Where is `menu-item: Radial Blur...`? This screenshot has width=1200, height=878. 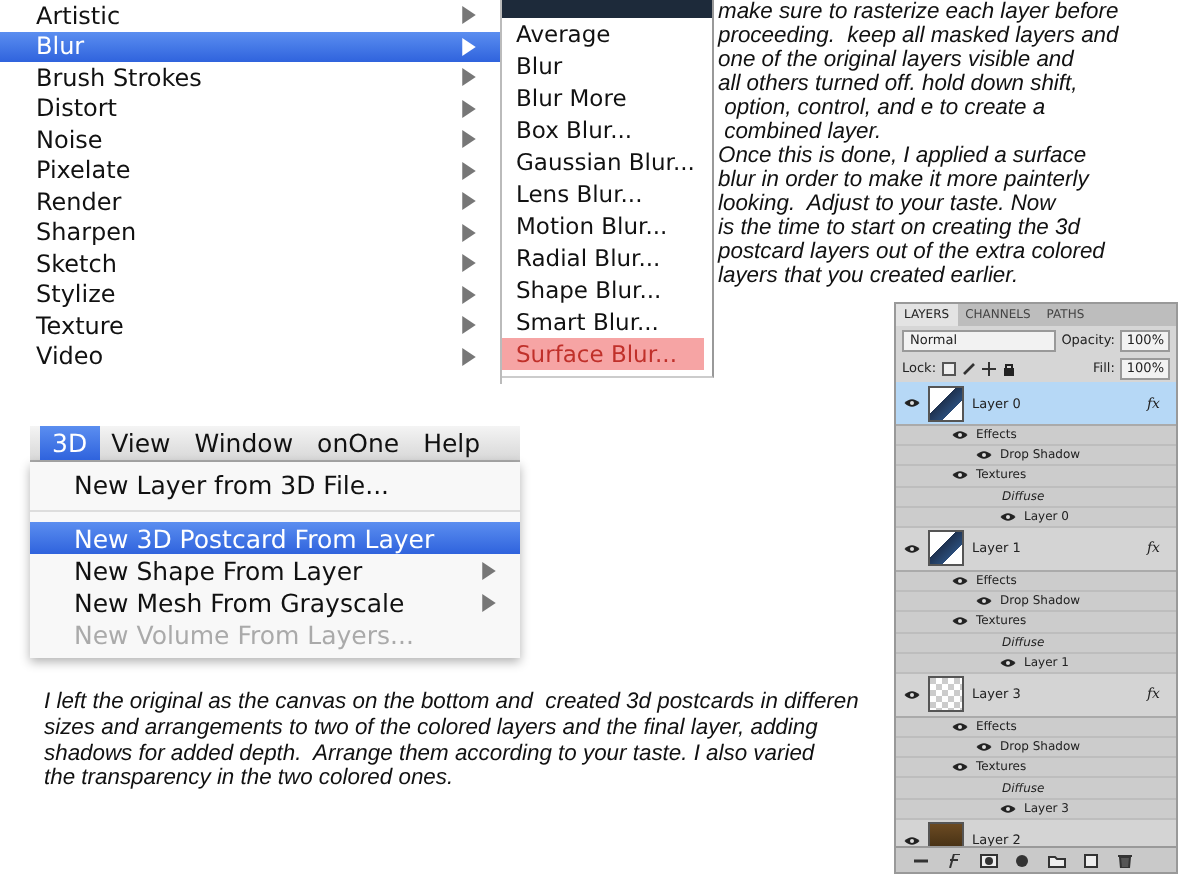
menu-item: Radial Blur... is located at coordinates (603, 258).